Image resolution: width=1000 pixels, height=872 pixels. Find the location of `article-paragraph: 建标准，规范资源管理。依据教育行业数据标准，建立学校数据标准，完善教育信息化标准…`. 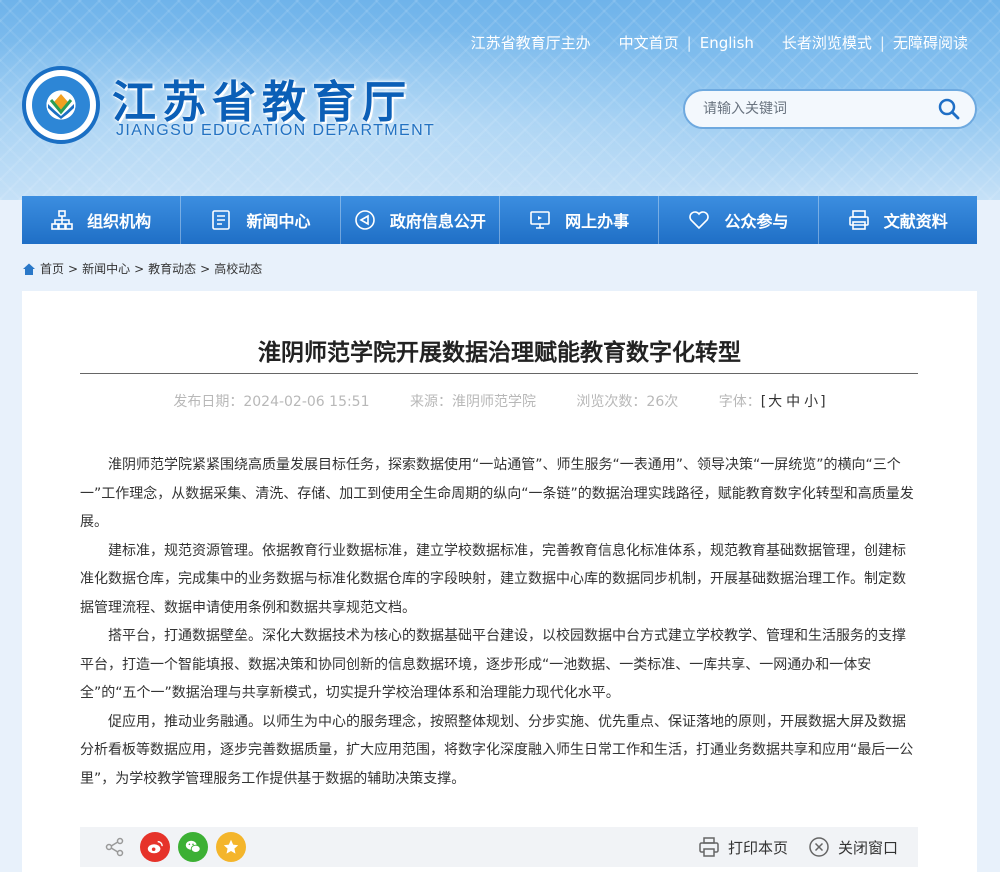

article-paragraph: 建标准，规范资源管理。依据教育行业数据标准，建立学校数据标准，完善教育信息化标准… is located at coordinates (493, 579).